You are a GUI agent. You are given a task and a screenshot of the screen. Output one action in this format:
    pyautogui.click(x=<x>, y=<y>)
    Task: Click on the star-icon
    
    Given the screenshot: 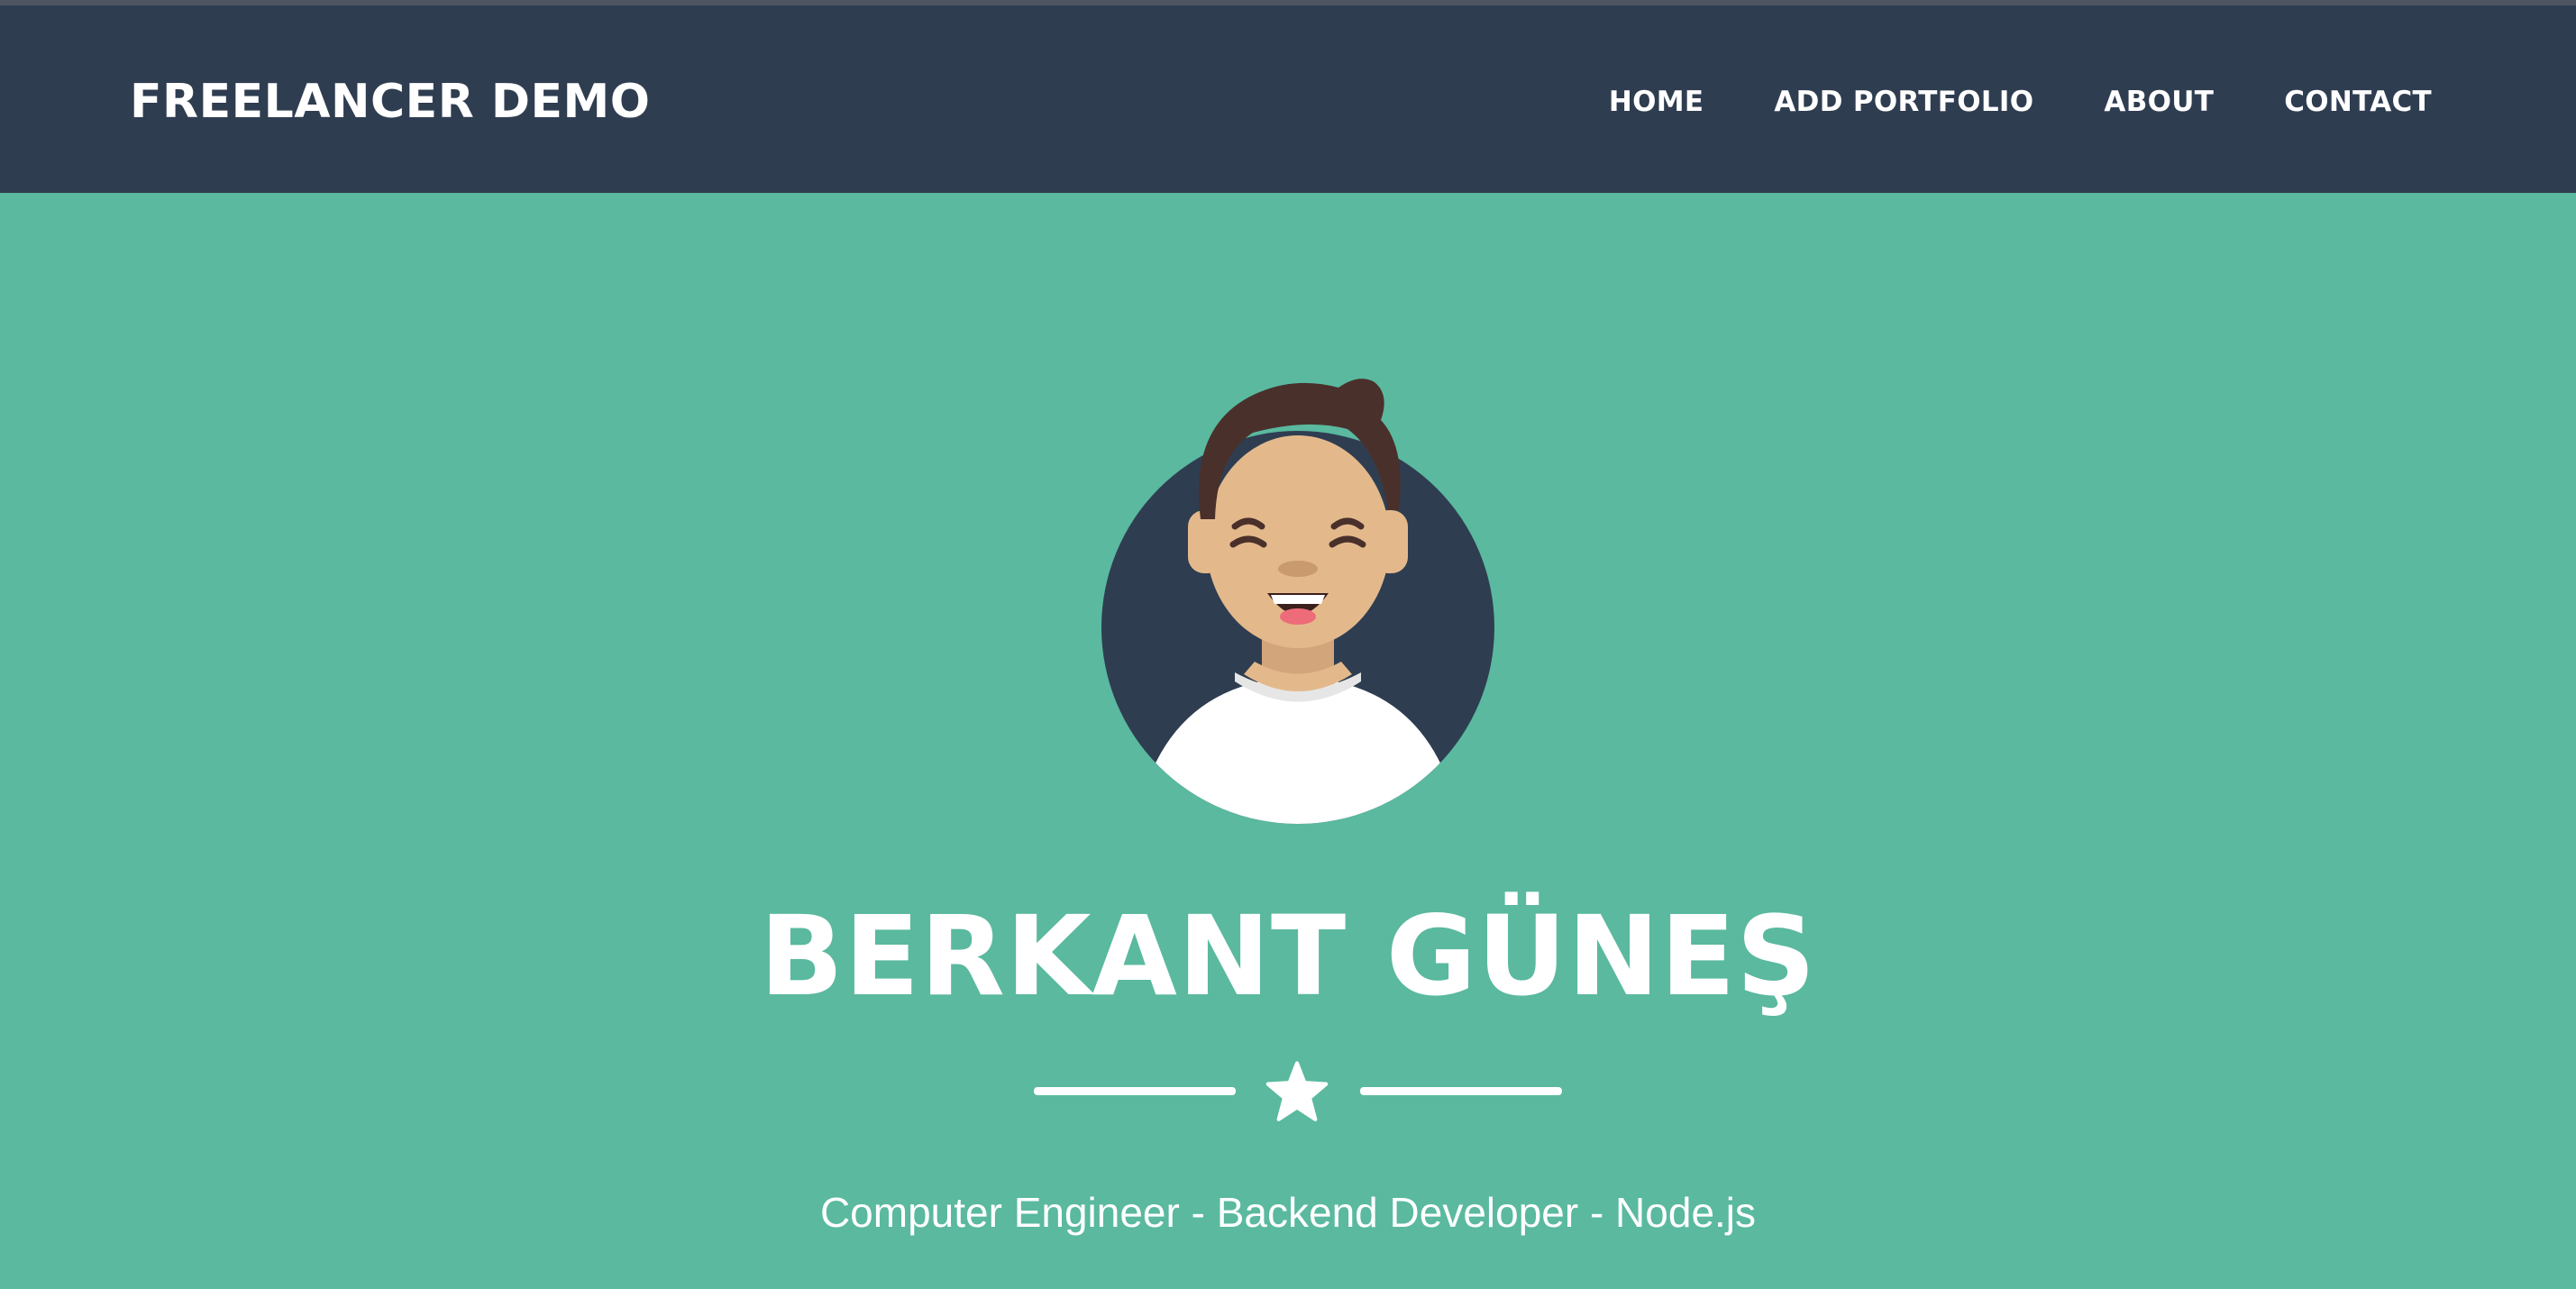 What is the action you would take?
    pyautogui.click(x=1297, y=1091)
    